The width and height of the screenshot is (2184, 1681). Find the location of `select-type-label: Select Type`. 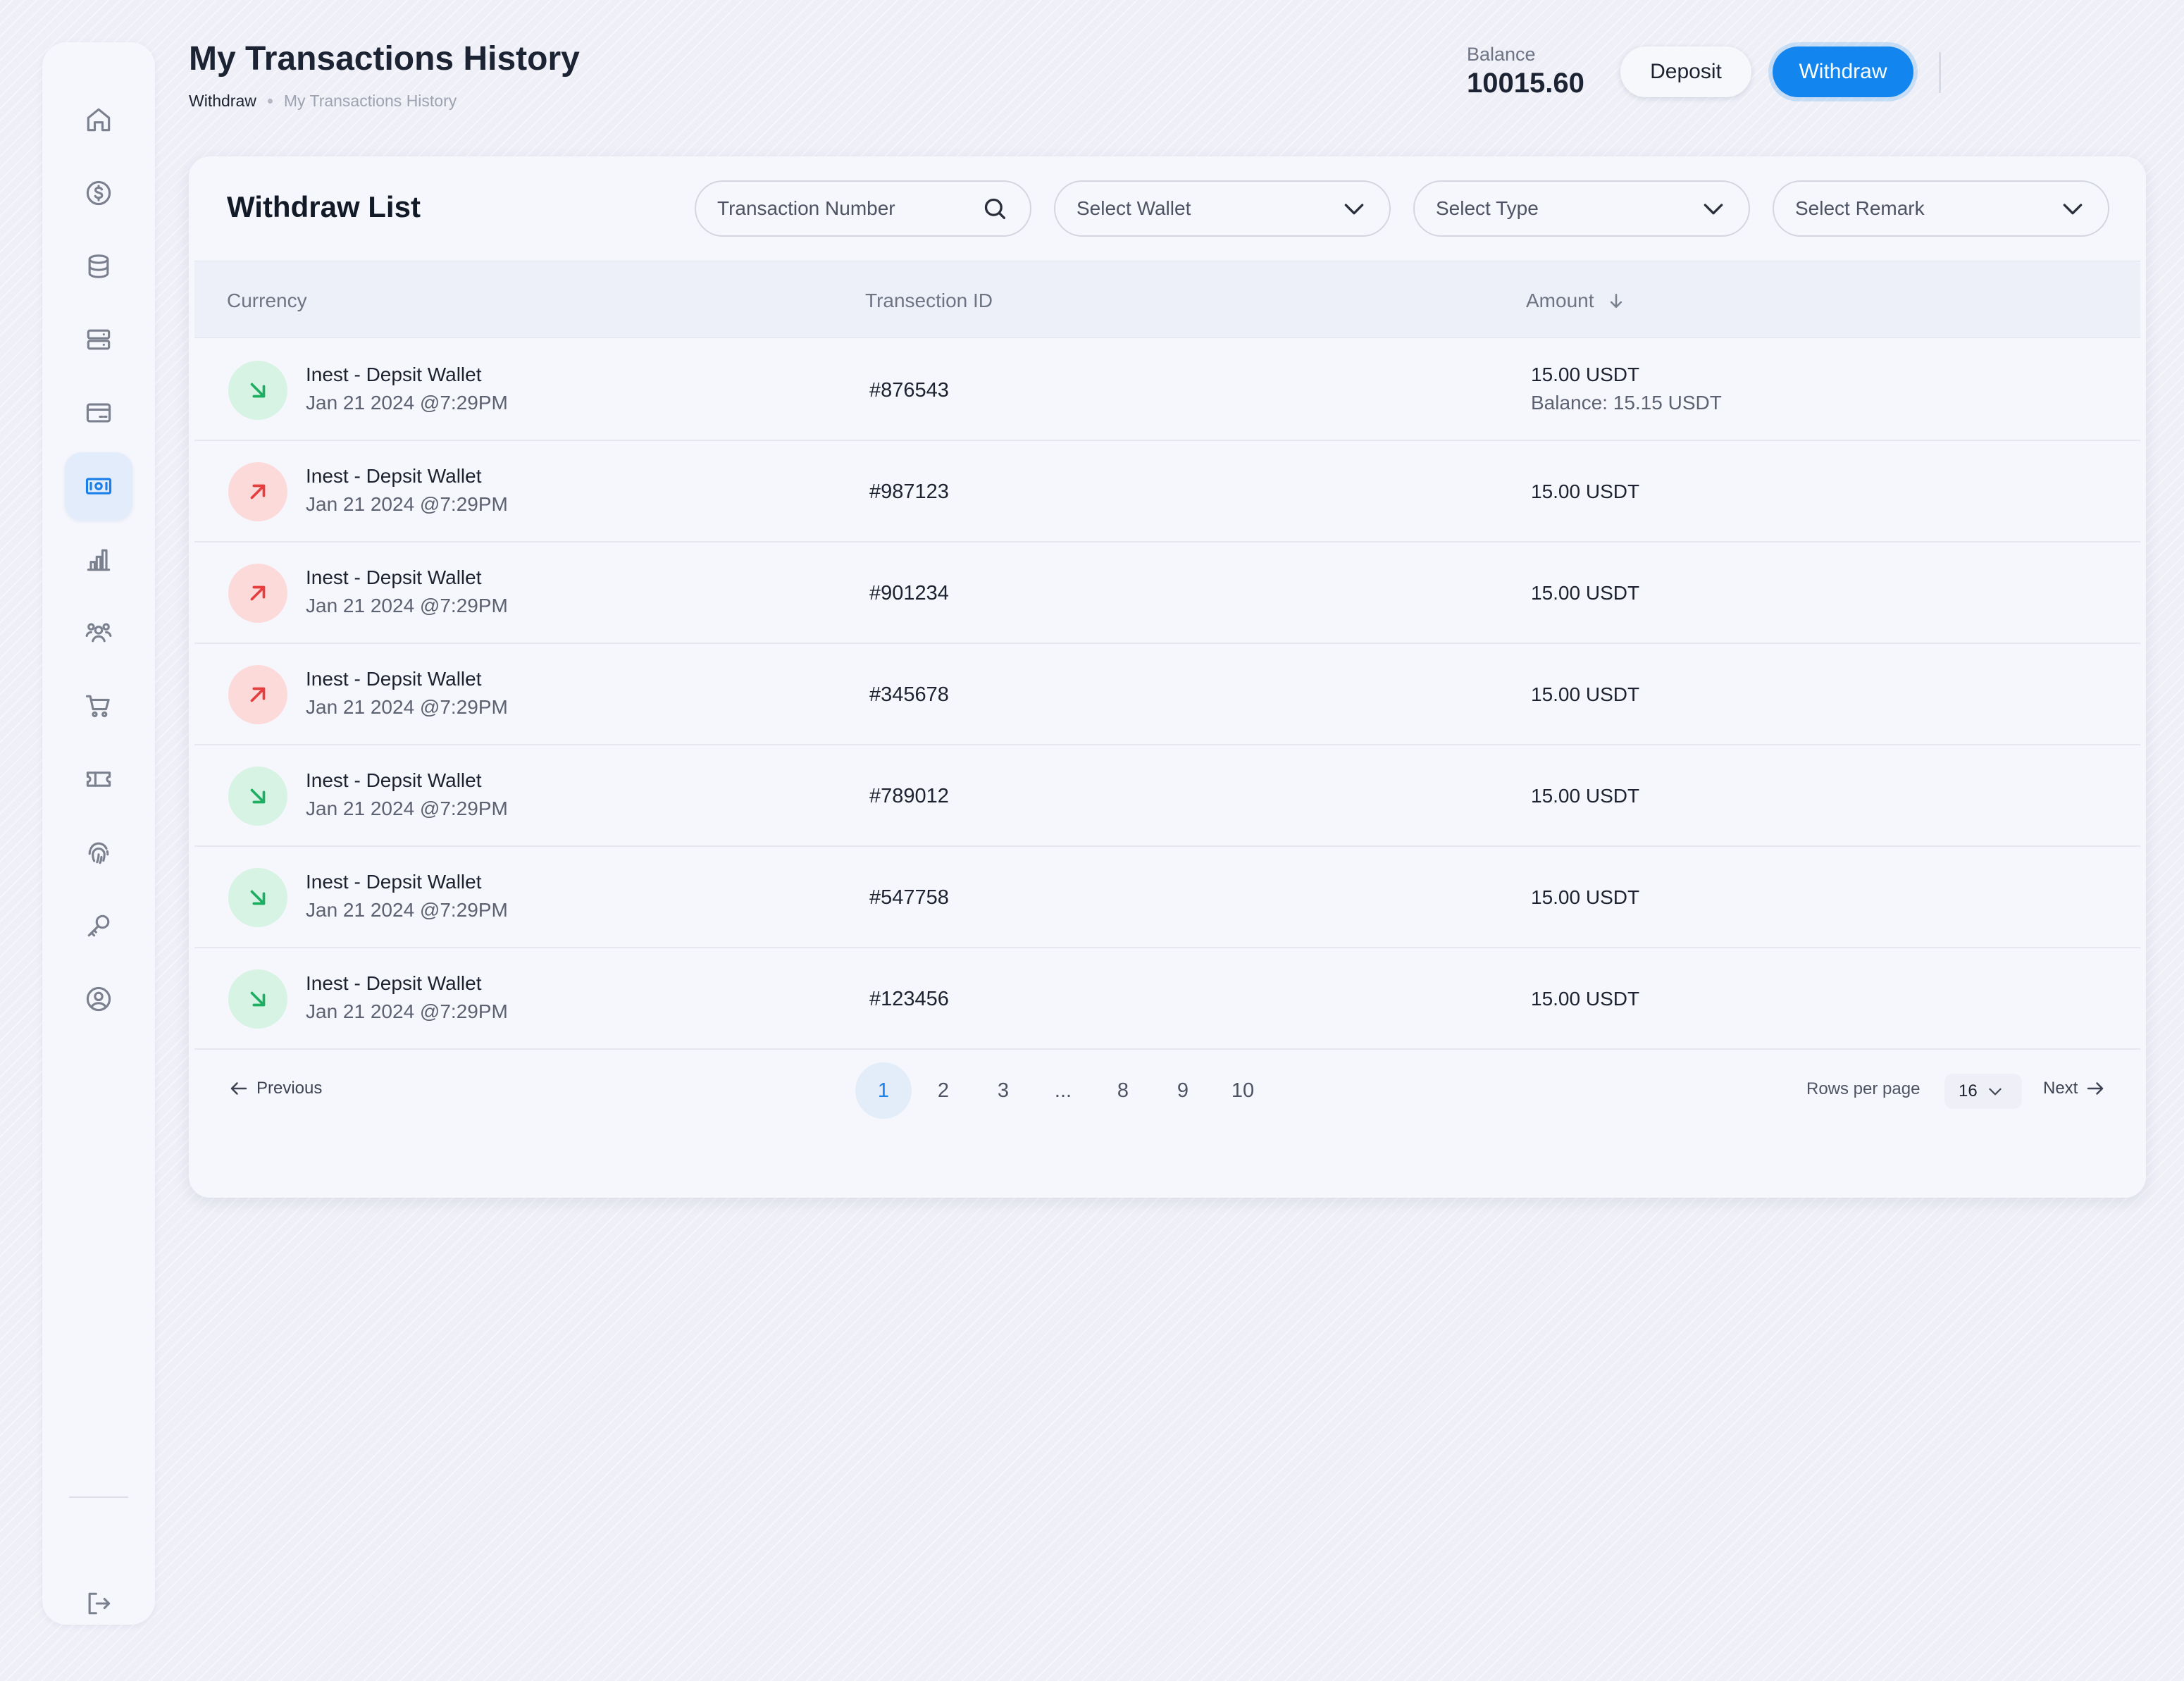

select-type-label: Select Type is located at coordinates (1487, 208).